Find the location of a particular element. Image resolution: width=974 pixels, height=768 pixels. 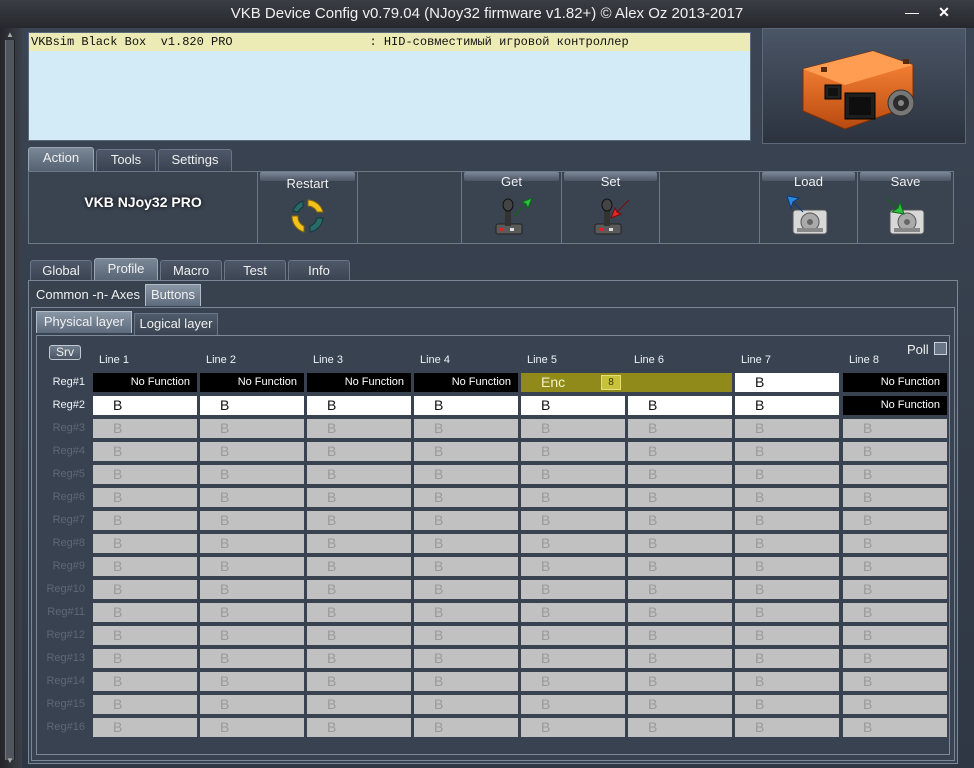

tab-test: Test is located at coordinates (255, 271).